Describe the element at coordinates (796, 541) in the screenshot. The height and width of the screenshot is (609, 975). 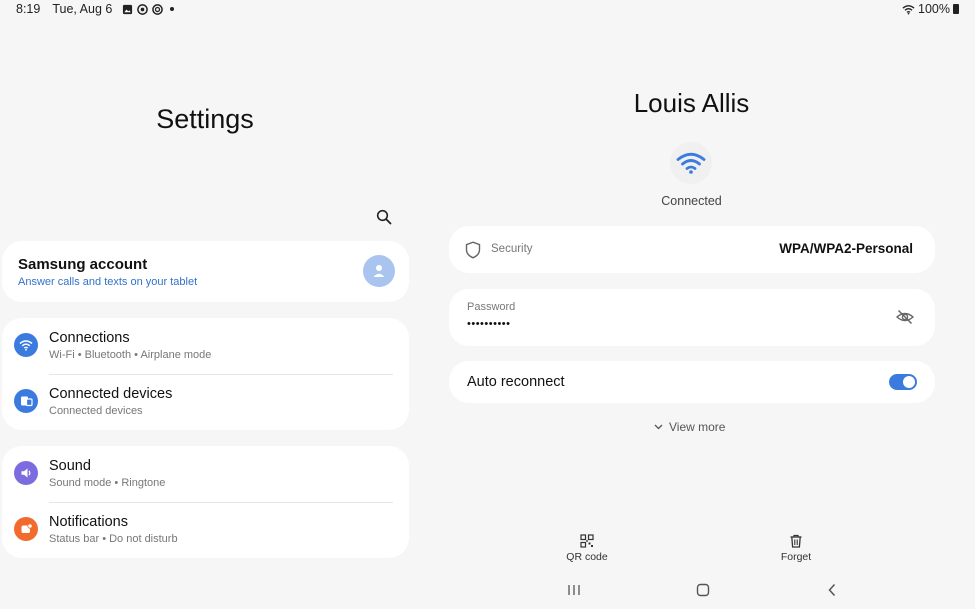
I see `trash-icon` at that location.